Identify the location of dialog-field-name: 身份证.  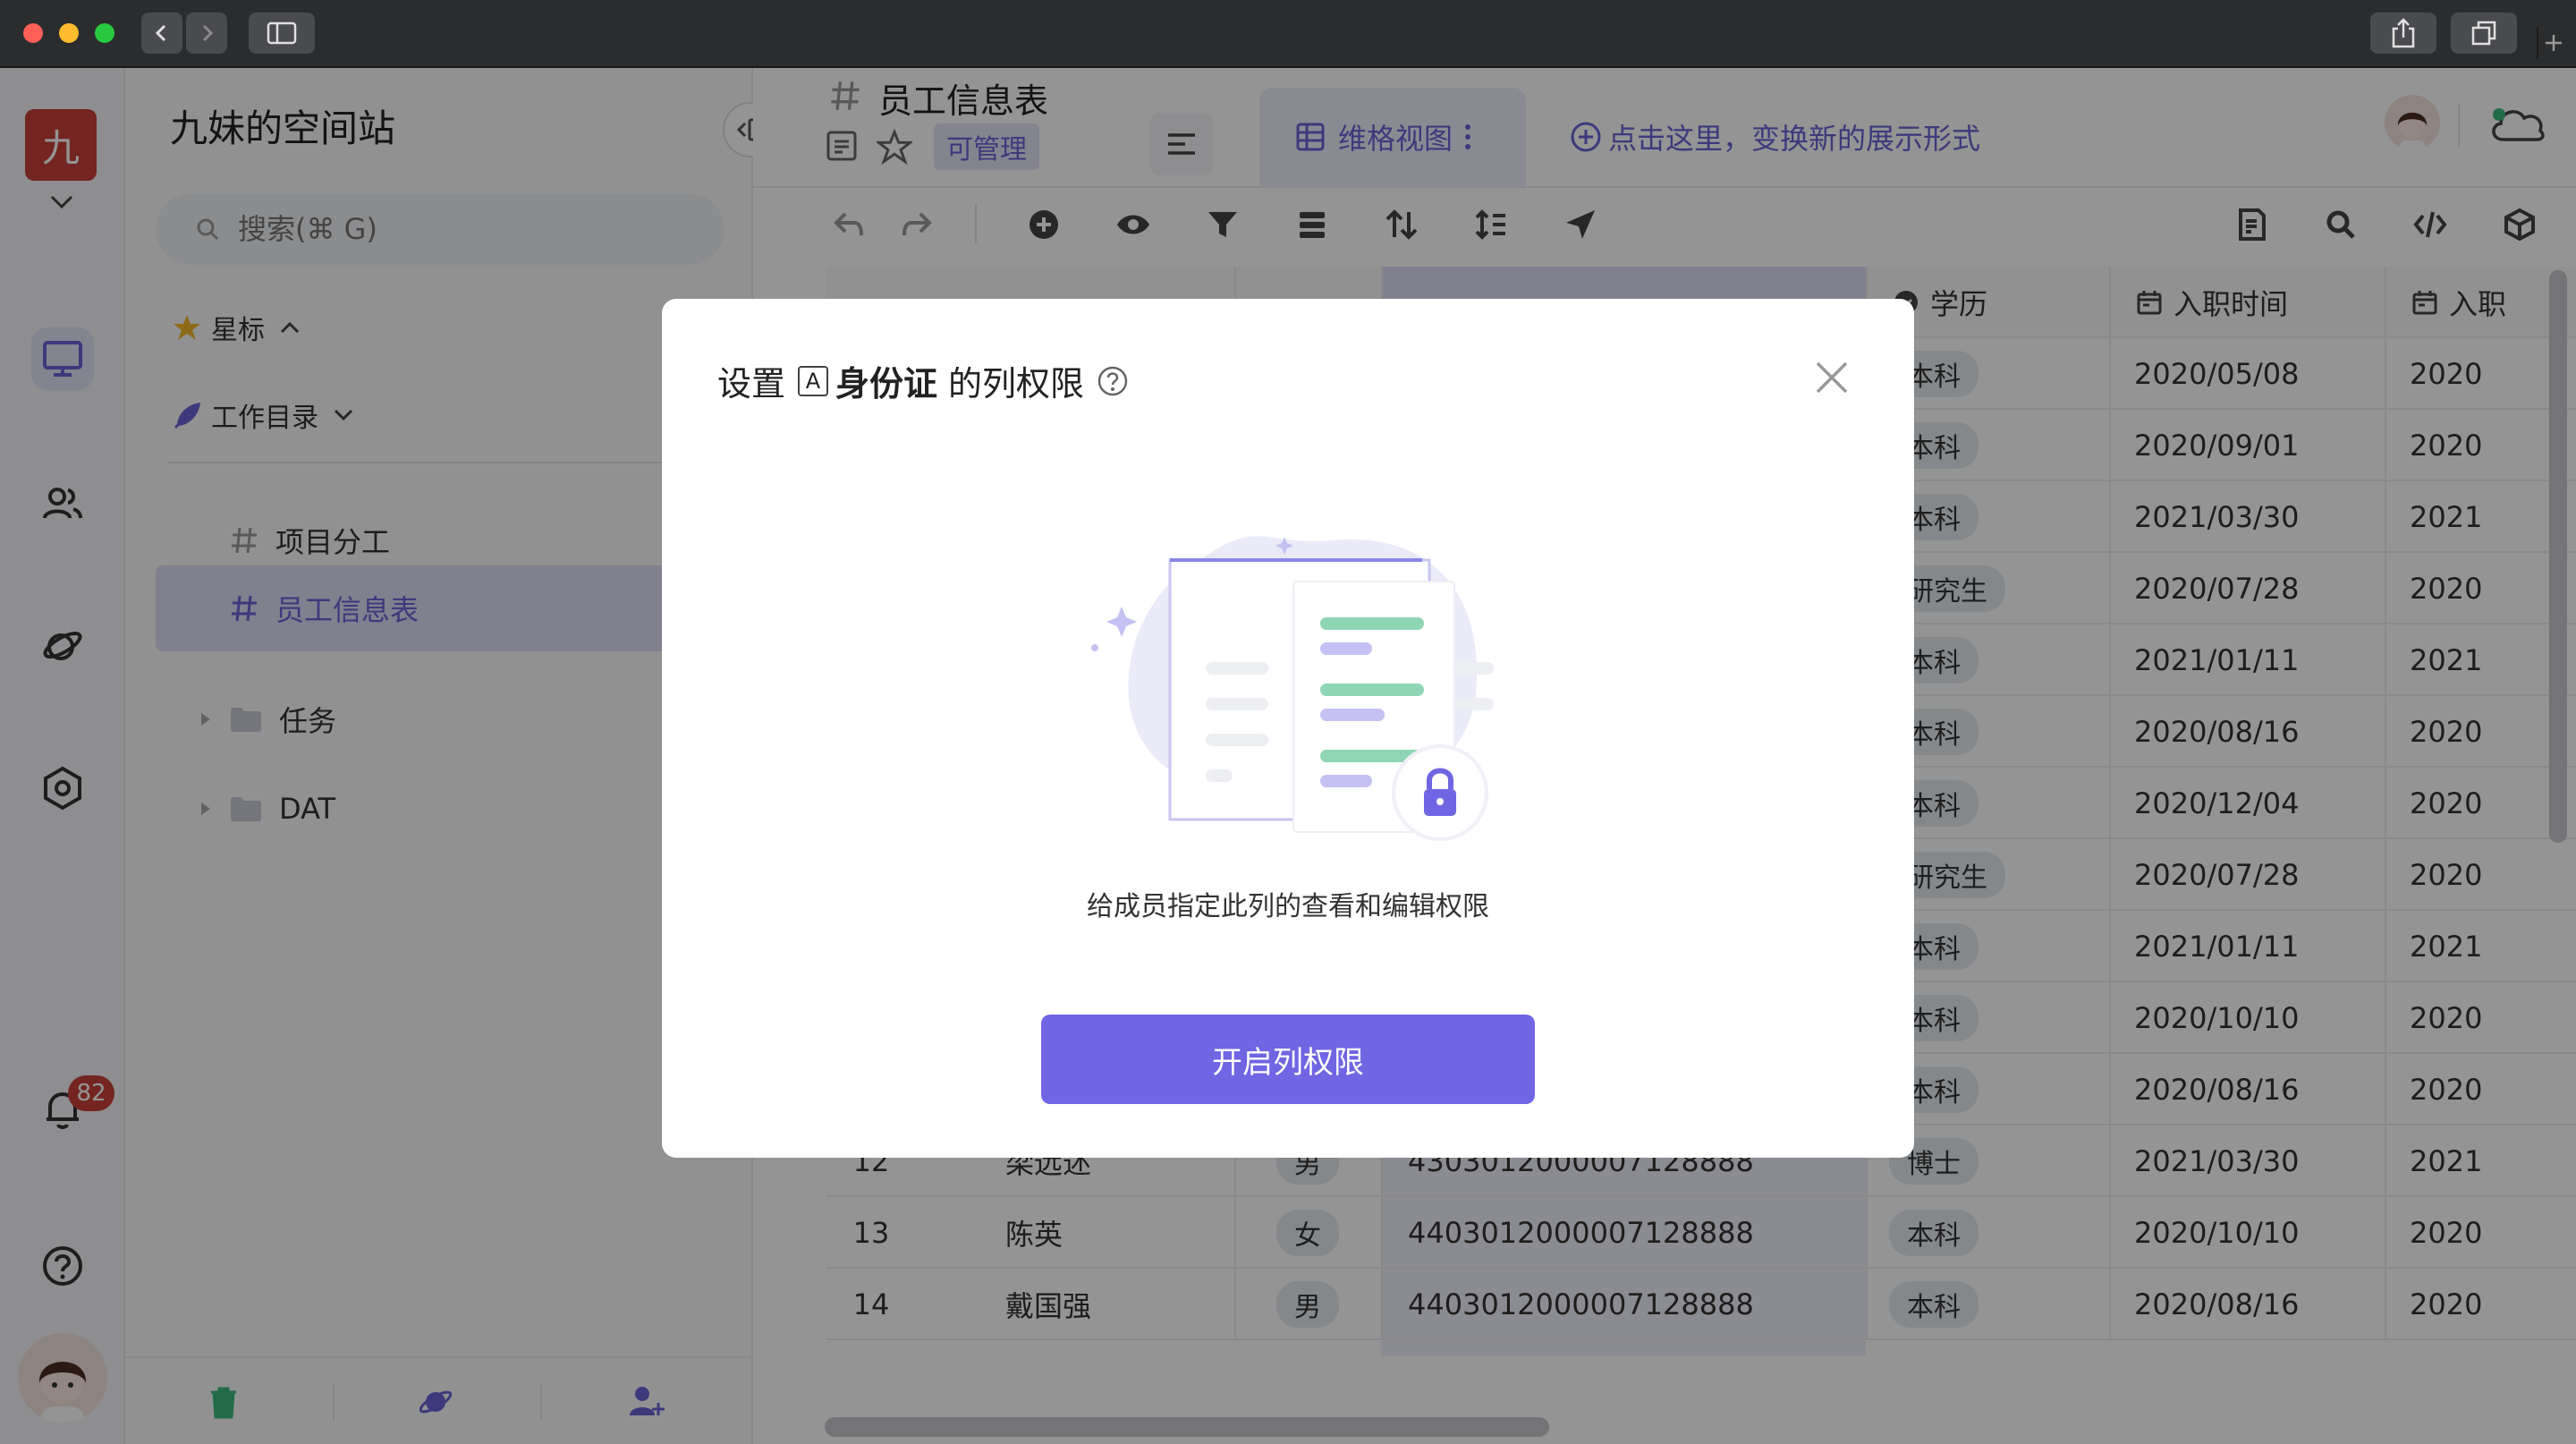
(886, 383).